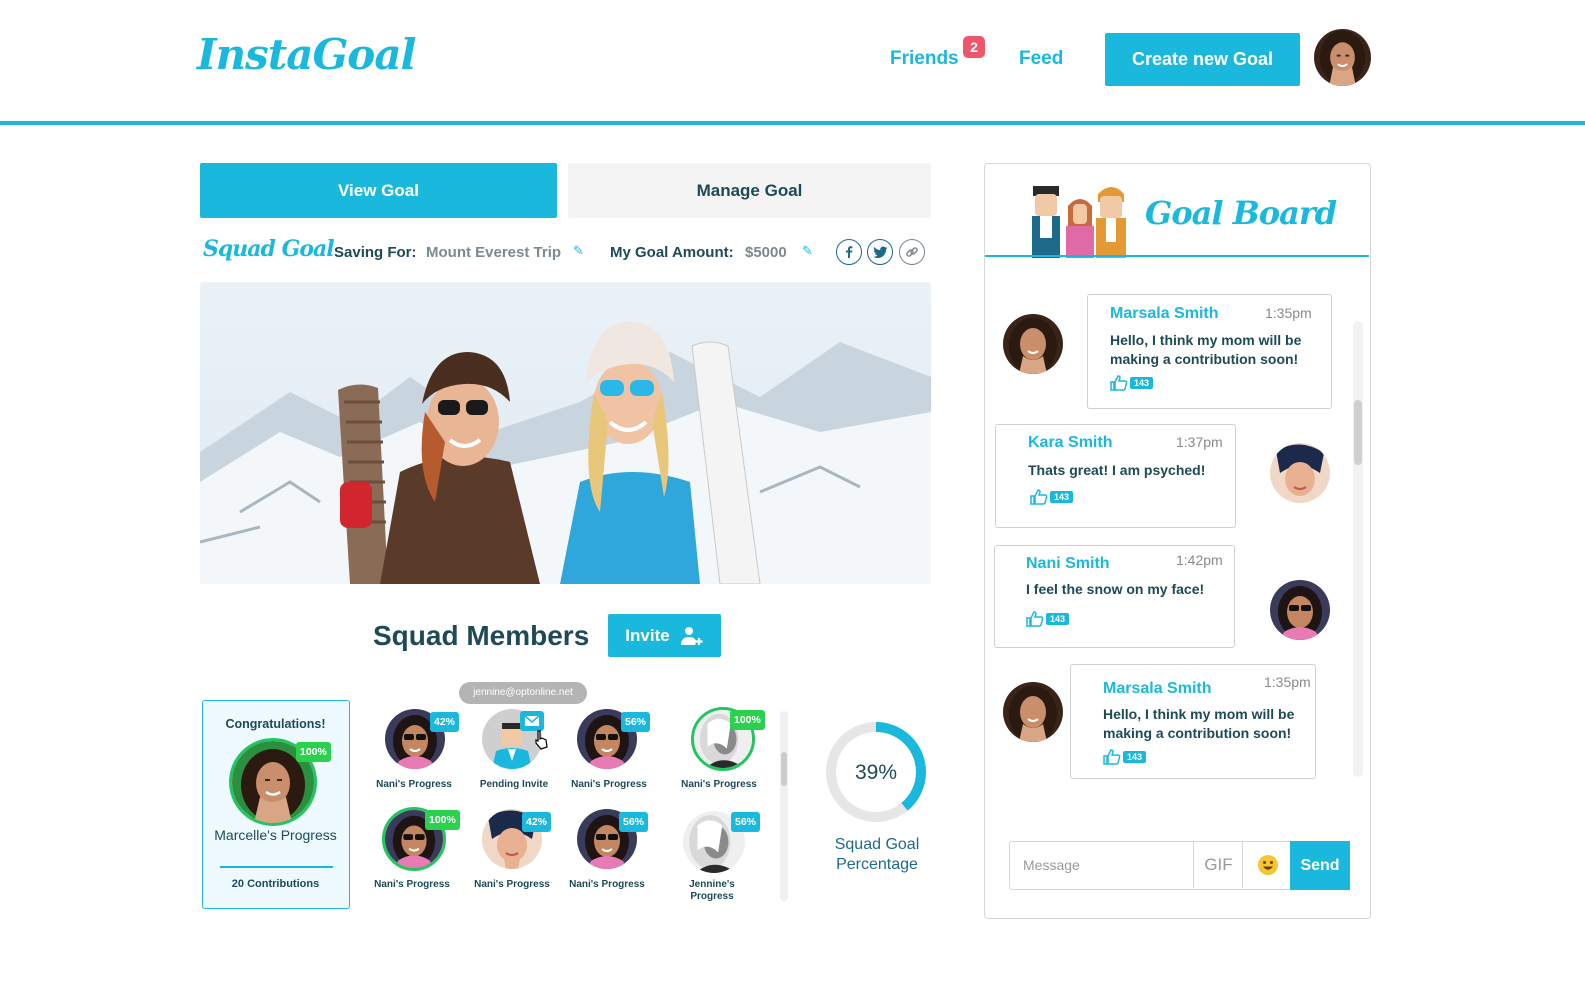 Image resolution: width=1585 pixels, height=986 pixels. What do you see at coordinates (1068, 564) in the screenshot?
I see `message-author: Nani Smith` at bounding box center [1068, 564].